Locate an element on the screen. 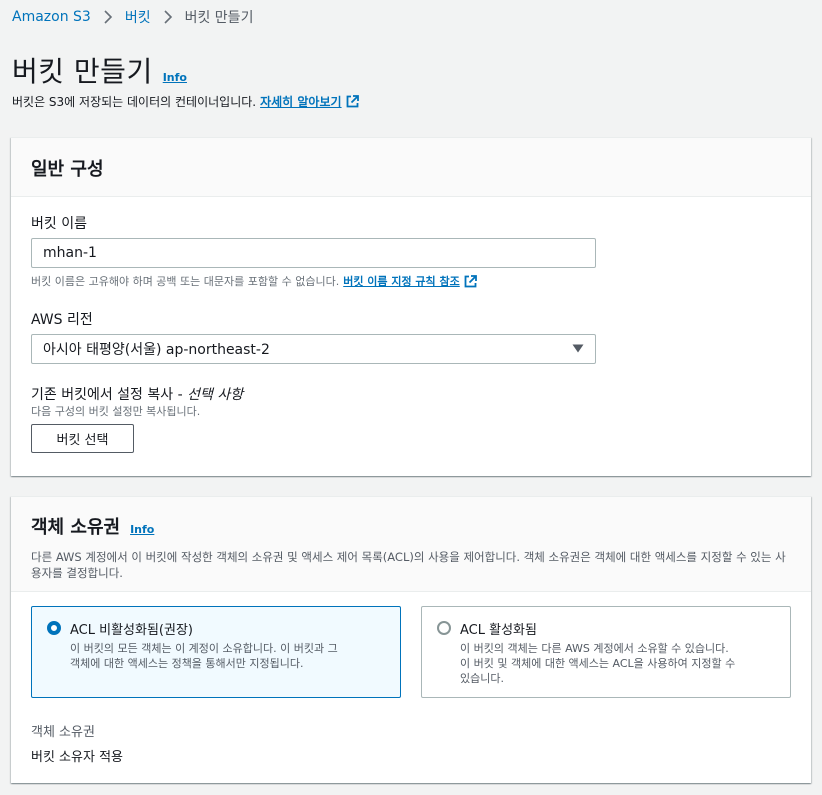 The height and width of the screenshot is (795, 822). acl-enabled-title: ACL 활성화됨 is located at coordinates (498, 630).